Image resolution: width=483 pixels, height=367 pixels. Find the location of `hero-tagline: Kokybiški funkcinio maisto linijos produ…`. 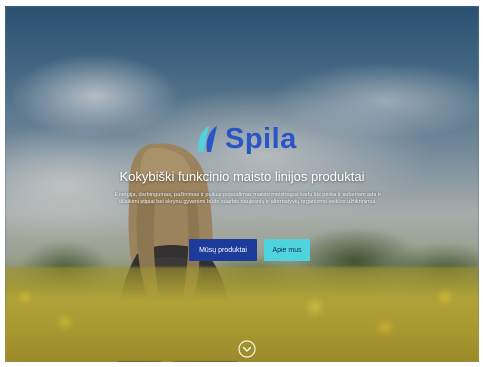

hero-tagline: Kokybiški funkcinio maisto linijos produ… is located at coordinates (242, 176).